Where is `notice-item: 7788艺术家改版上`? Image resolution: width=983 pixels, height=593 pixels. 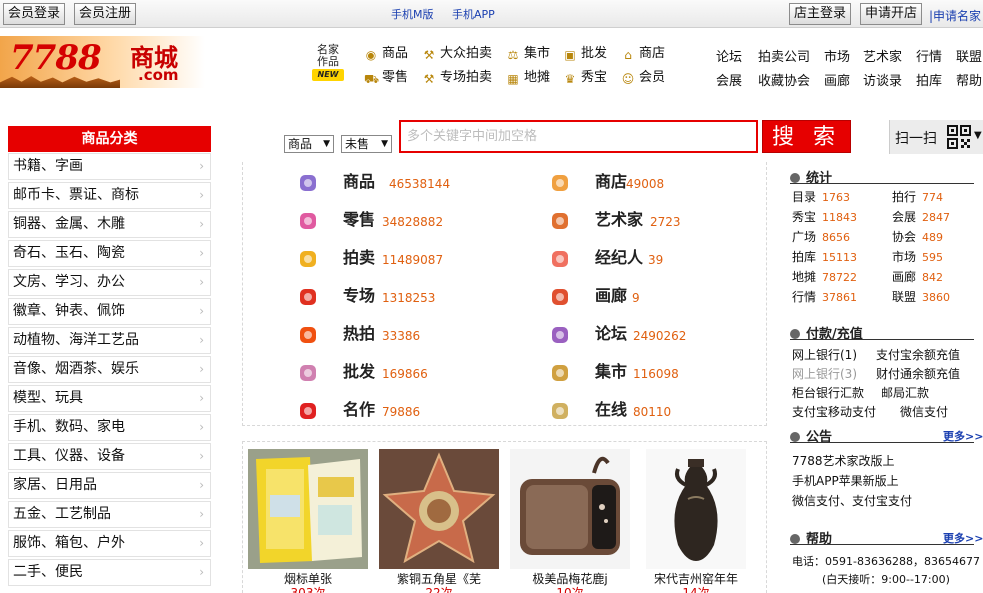 notice-item: 7788艺术家改版上 is located at coordinates (843, 460).